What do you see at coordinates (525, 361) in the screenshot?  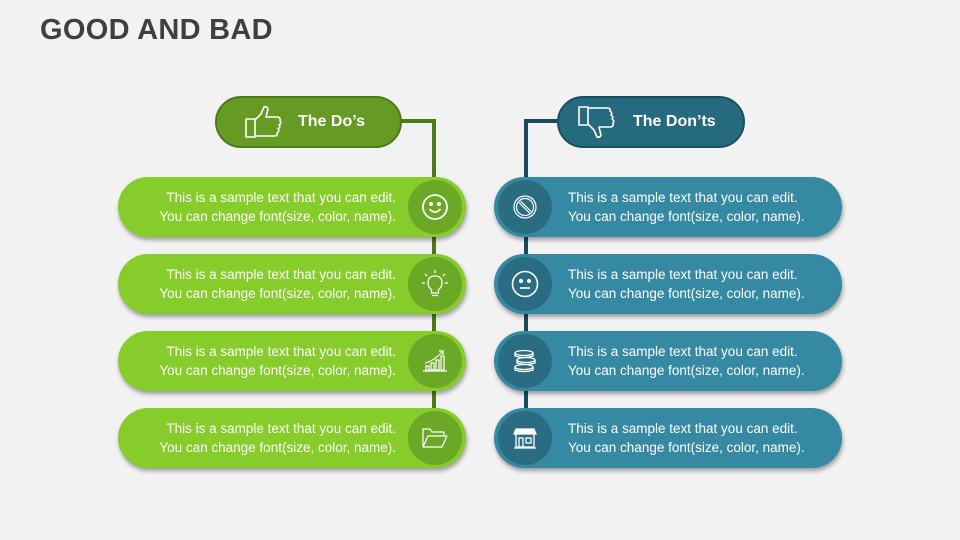 I see `coin-stack-icon` at bounding box center [525, 361].